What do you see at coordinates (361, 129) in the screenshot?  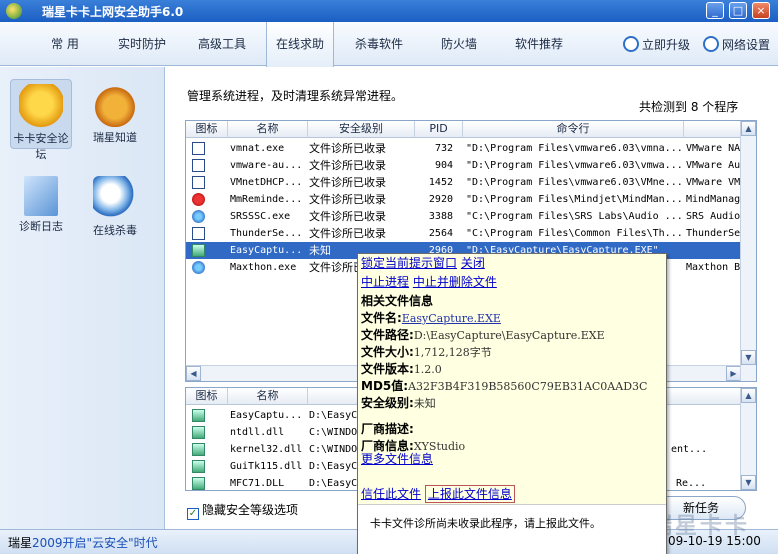 I see `col-security-level: 安全级别` at bounding box center [361, 129].